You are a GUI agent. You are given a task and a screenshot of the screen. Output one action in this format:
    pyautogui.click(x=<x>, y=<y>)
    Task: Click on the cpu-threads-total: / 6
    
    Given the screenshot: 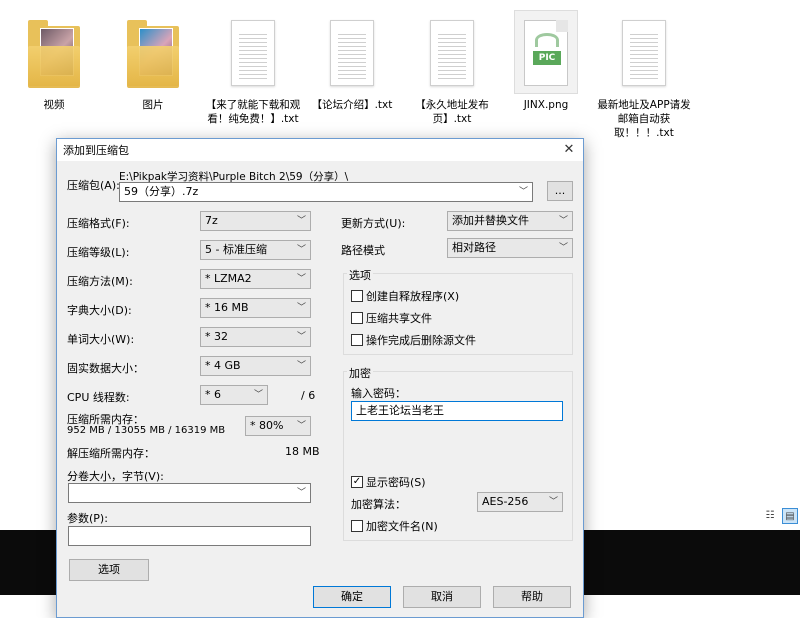 What is the action you would take?
    pyautogui.click(x=308, y=395)
    